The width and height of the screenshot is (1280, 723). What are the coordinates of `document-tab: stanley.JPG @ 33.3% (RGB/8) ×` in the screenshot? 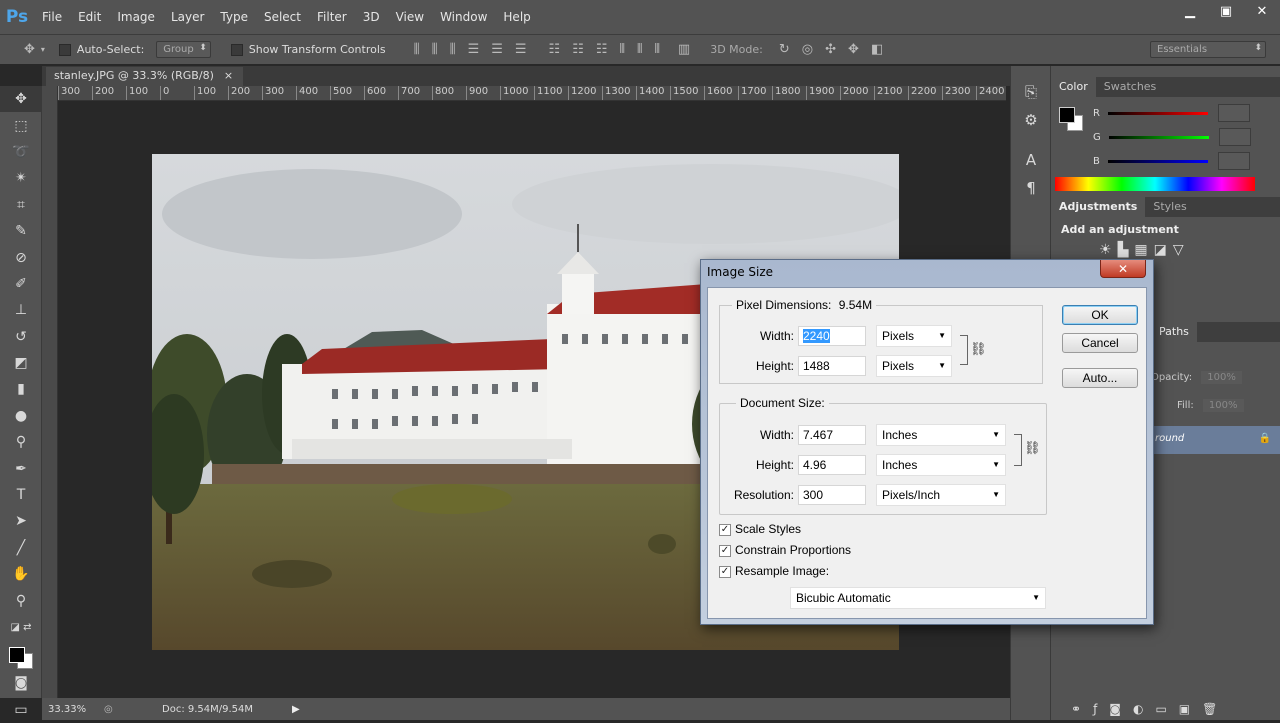 It's located at (145, 76).